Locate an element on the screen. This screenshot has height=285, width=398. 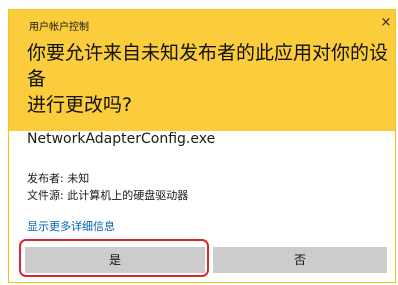
no-button: 否 is located at coordinates (300, 260).